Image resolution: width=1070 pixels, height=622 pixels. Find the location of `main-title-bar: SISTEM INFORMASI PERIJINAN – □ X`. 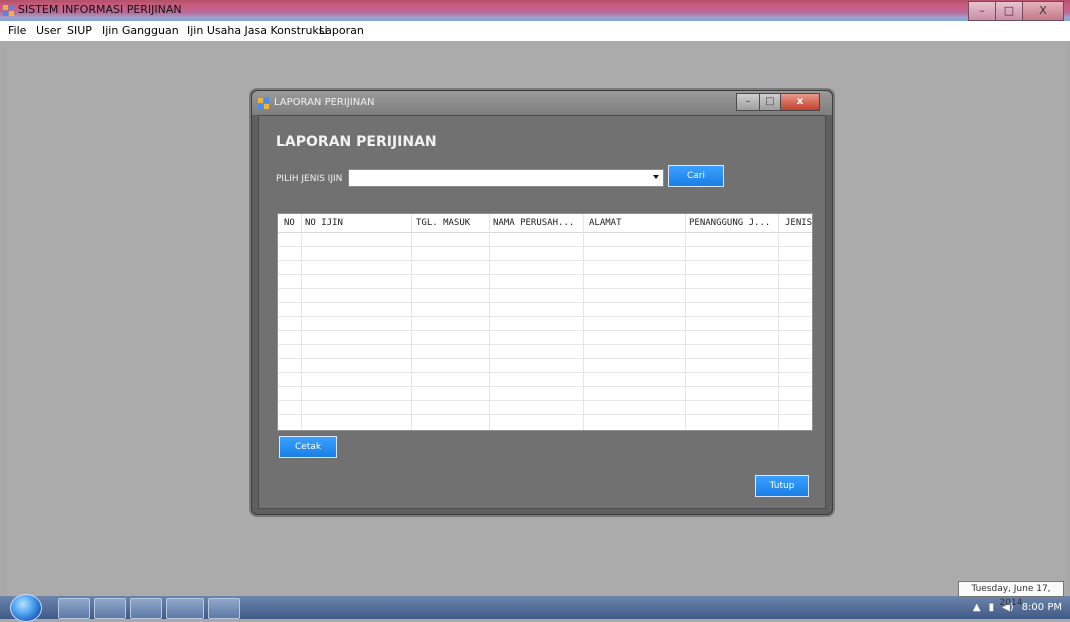

main-title-bar: SISTEM INFORMASI PERIJINAN – □ X is located at coordinates (535, 10).